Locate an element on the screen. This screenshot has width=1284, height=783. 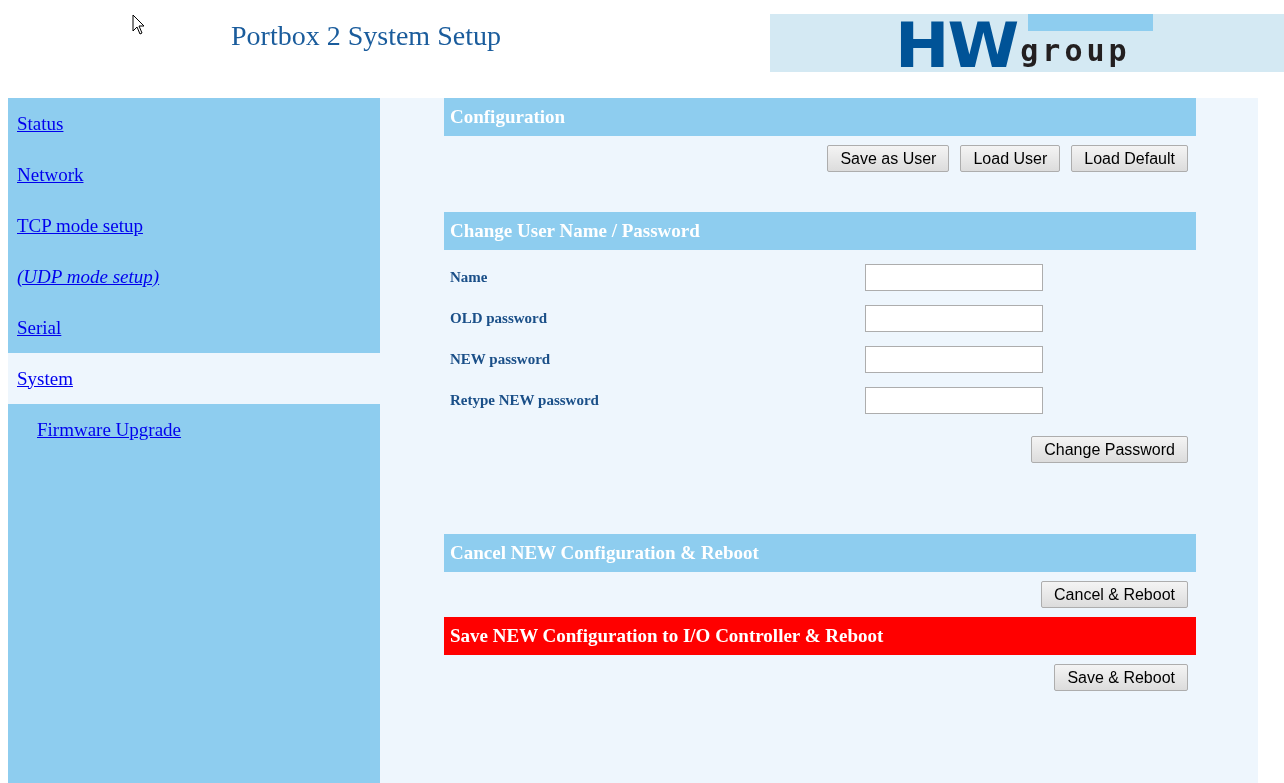
action-button: Cancel & Reboot is located at coordinates (1114, 594).